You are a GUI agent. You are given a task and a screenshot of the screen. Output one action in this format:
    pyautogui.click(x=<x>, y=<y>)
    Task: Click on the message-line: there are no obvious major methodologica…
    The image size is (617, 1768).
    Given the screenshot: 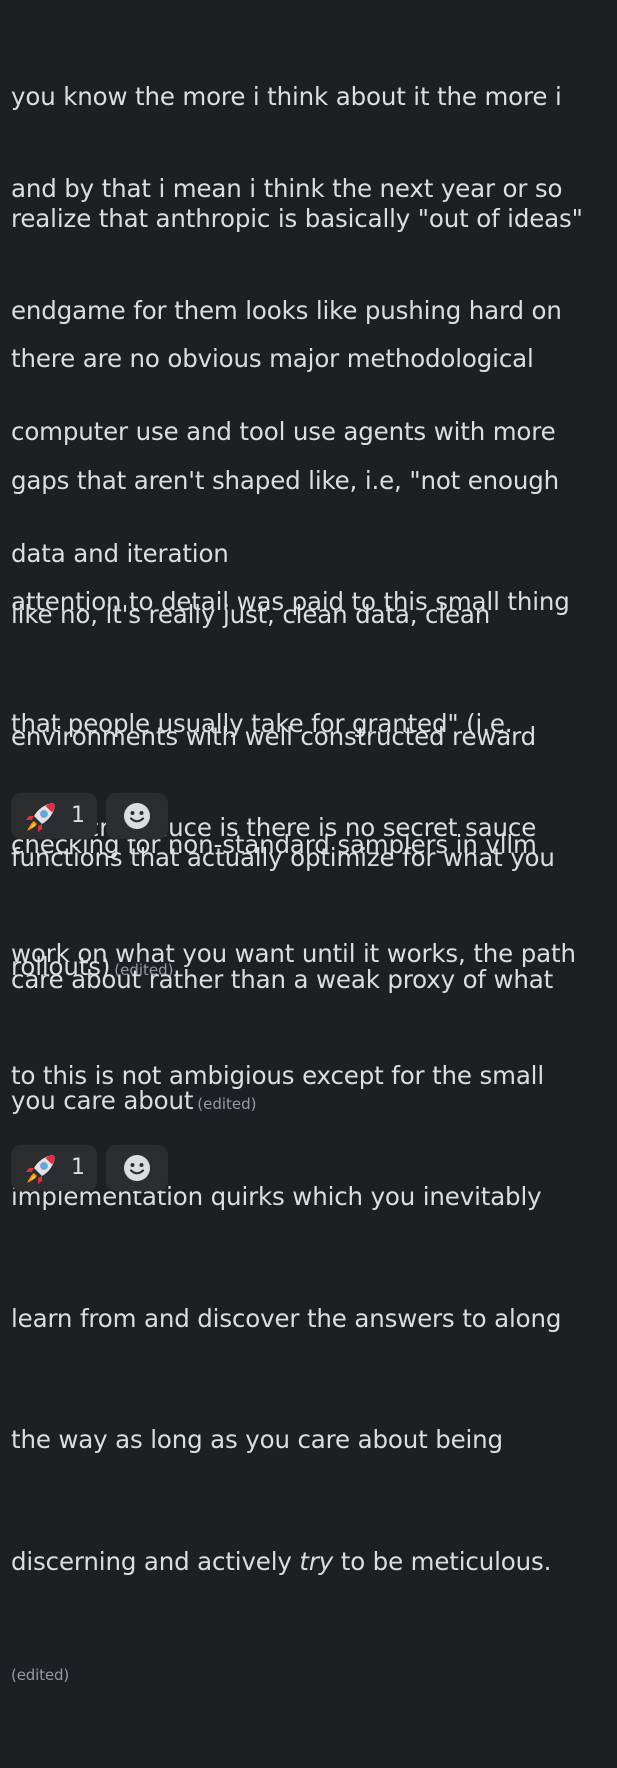 What is the action you would take?
    pyautogui.click(x=272, y=358)
    